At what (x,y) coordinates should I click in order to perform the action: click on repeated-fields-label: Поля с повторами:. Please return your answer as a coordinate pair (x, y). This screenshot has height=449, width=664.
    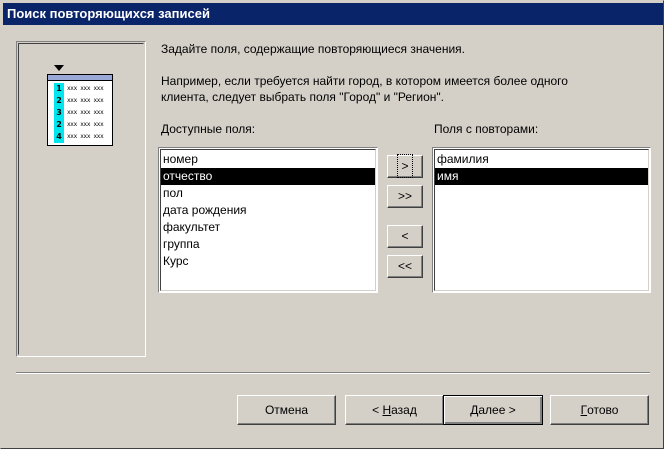
    Looking at the image, I should click on (486, 129).